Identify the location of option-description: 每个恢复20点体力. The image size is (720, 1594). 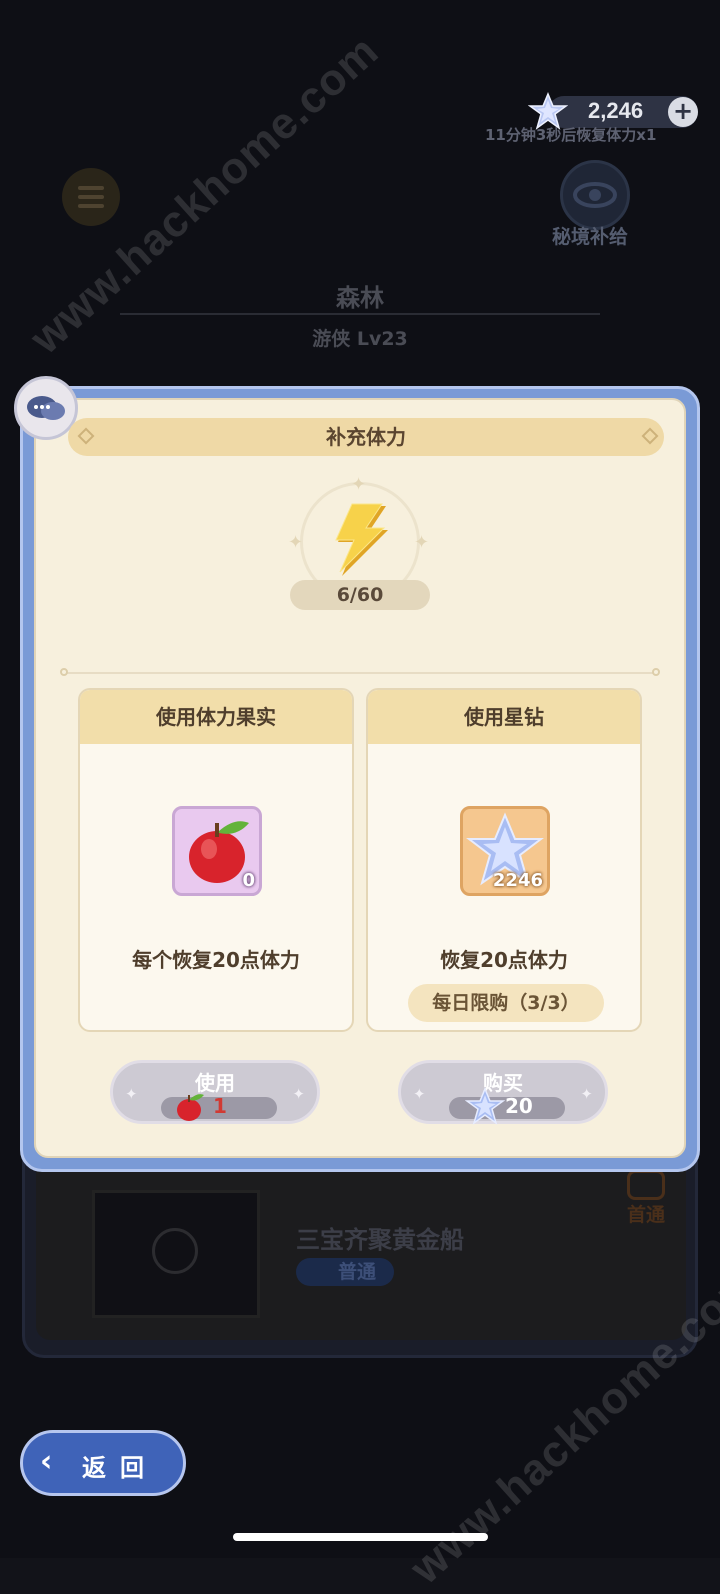
(216, 960).